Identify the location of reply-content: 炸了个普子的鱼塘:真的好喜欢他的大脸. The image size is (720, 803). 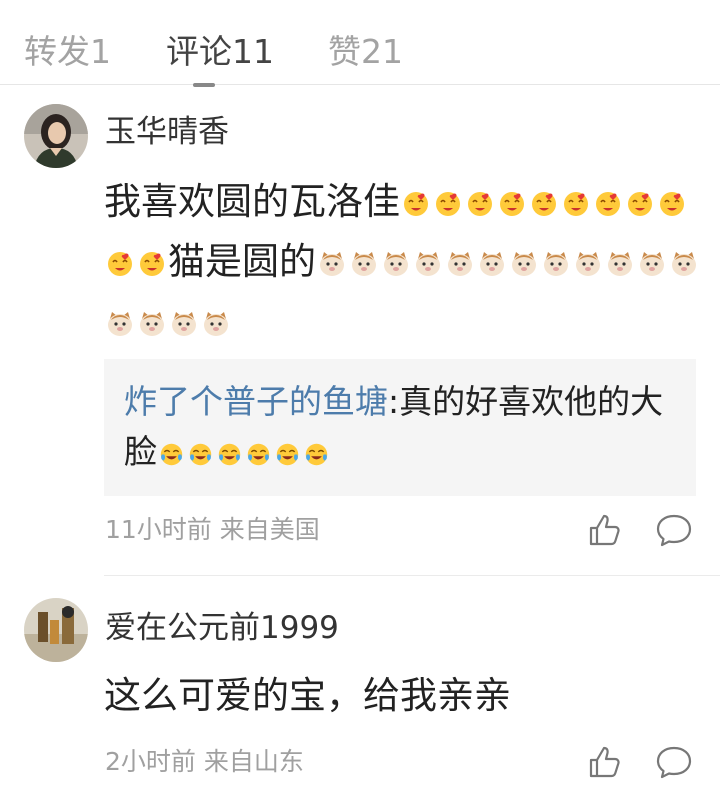
(404, 427).